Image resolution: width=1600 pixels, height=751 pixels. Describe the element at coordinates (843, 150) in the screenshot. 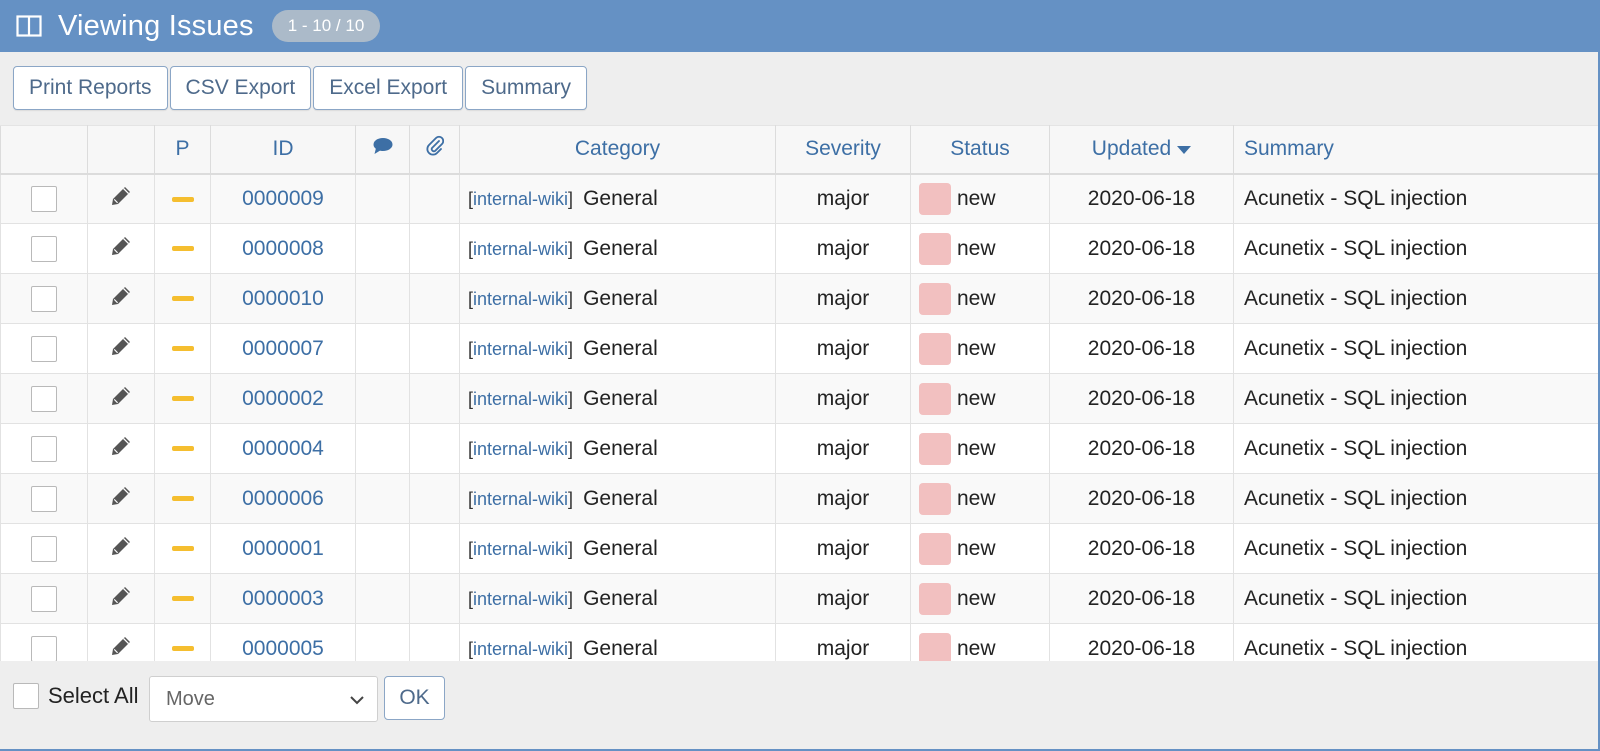

I see `severity-column-header: Severity` at that location.